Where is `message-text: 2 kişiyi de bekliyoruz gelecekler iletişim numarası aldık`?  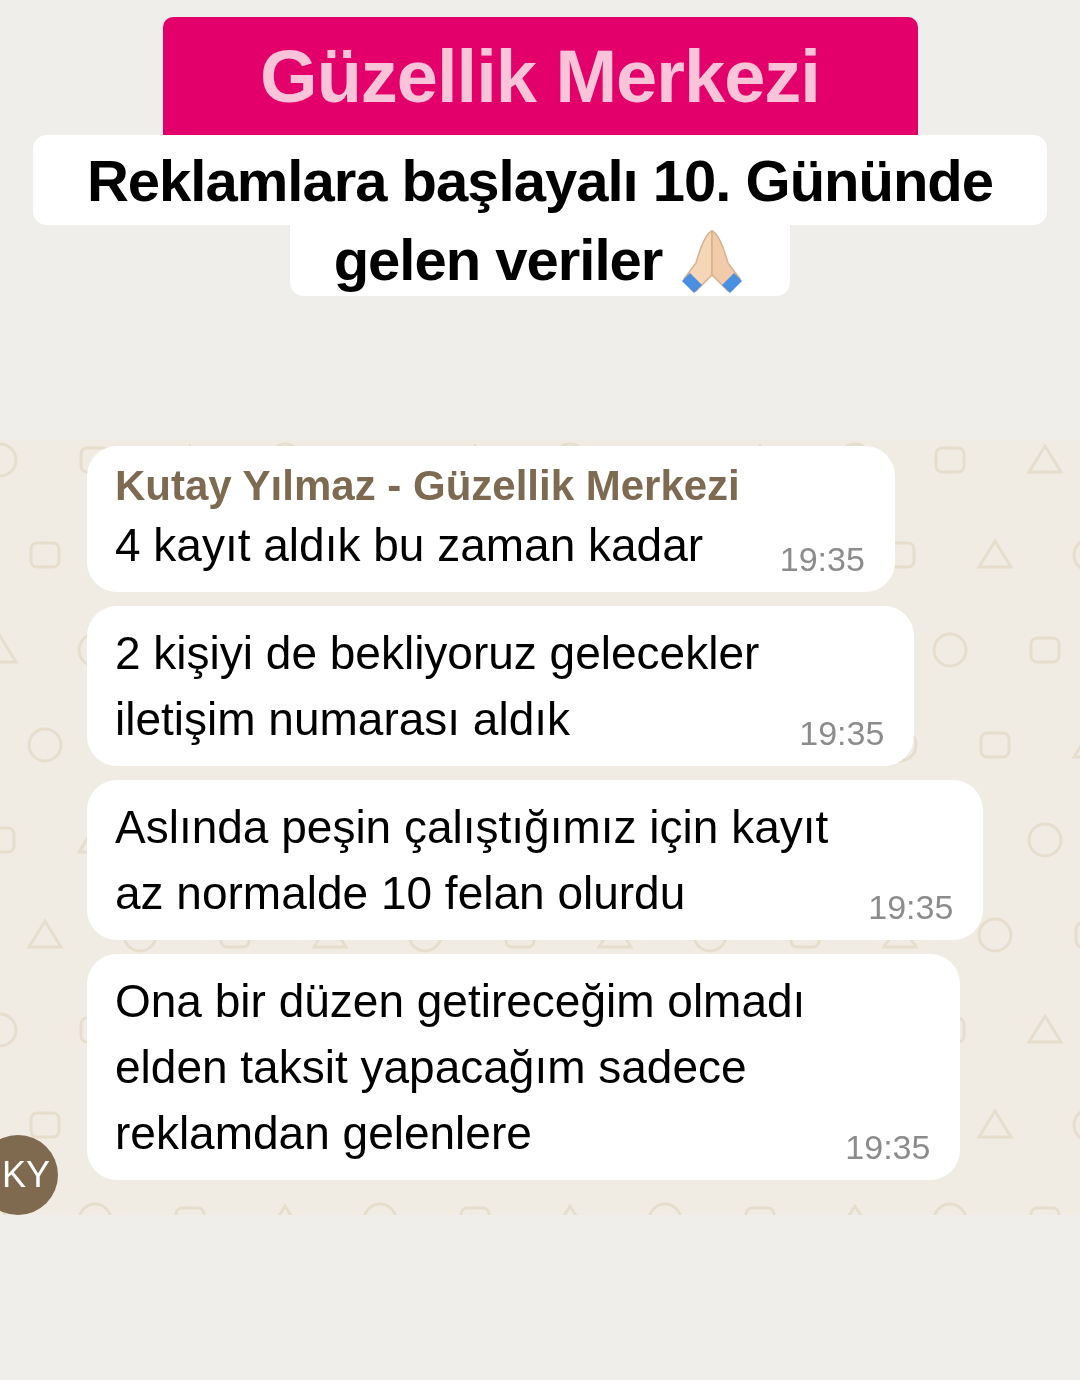 message-text: 2 kişiyi de bekliyoruz gelecekler iletişim numarası aldık is located at coordinates (437, 686).